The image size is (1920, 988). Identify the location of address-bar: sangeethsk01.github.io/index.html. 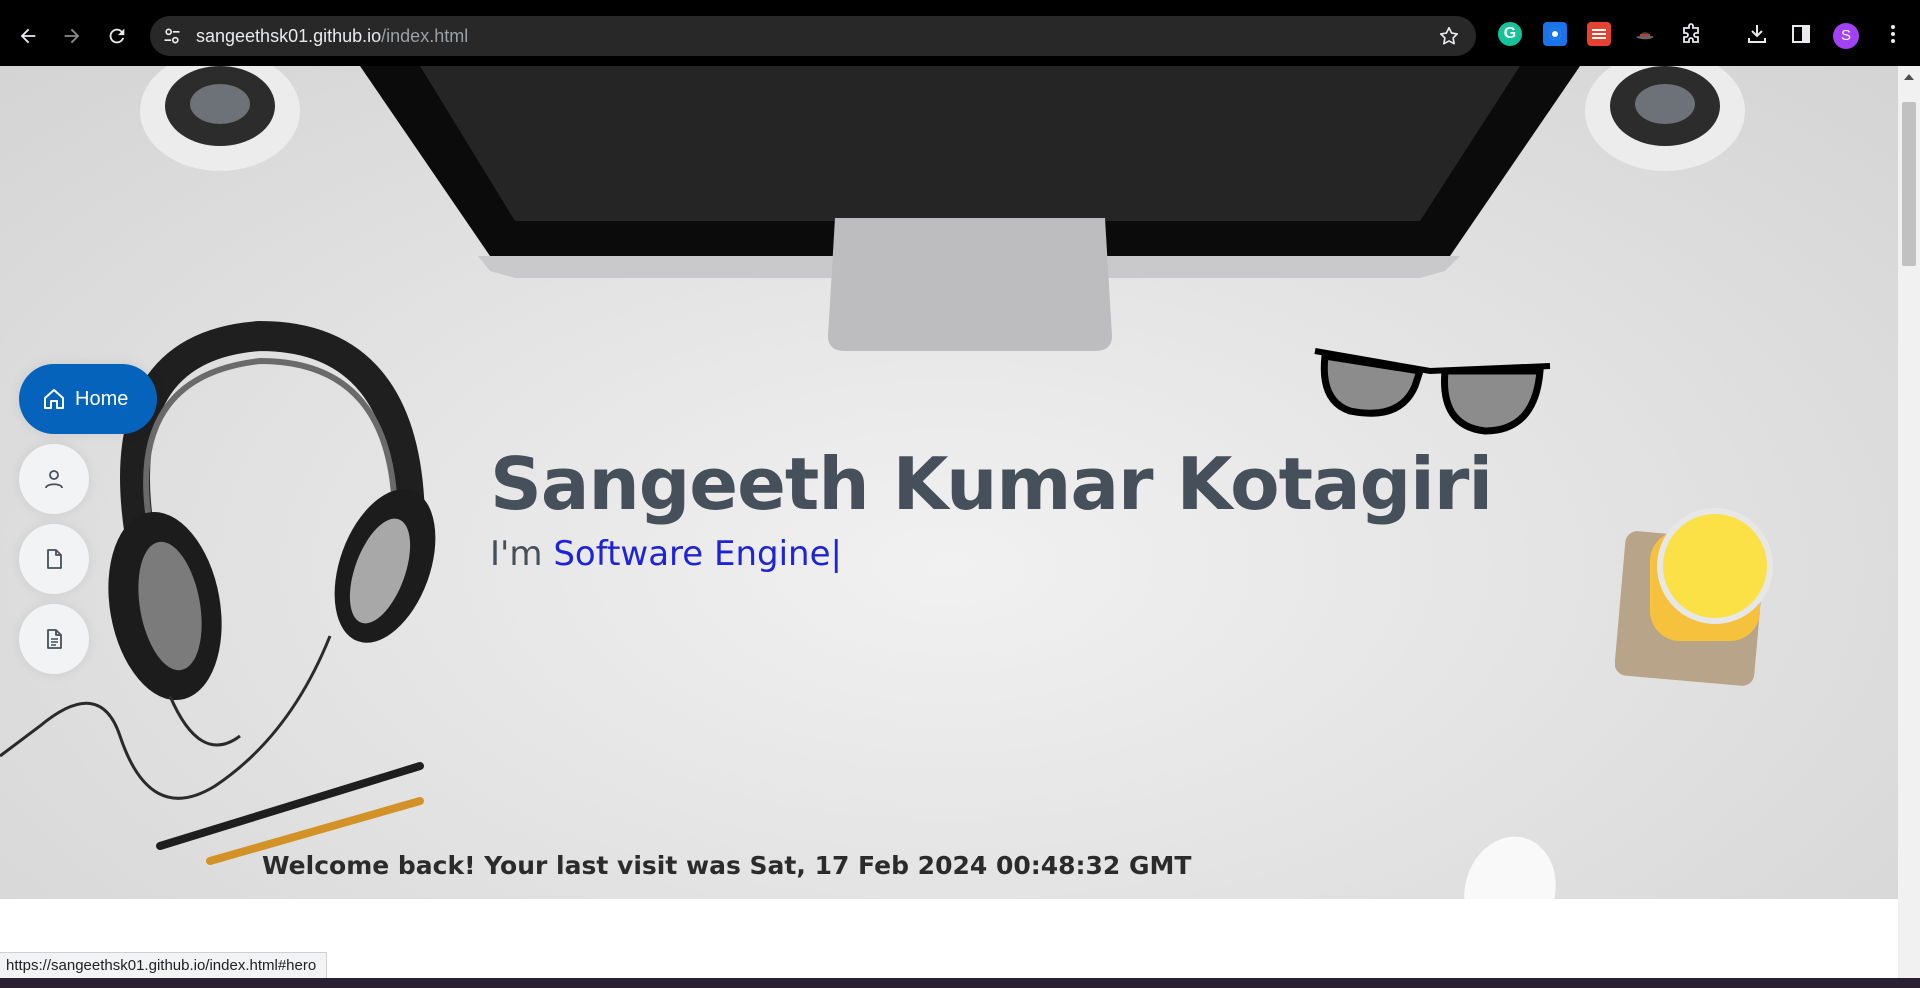
(813, 36).